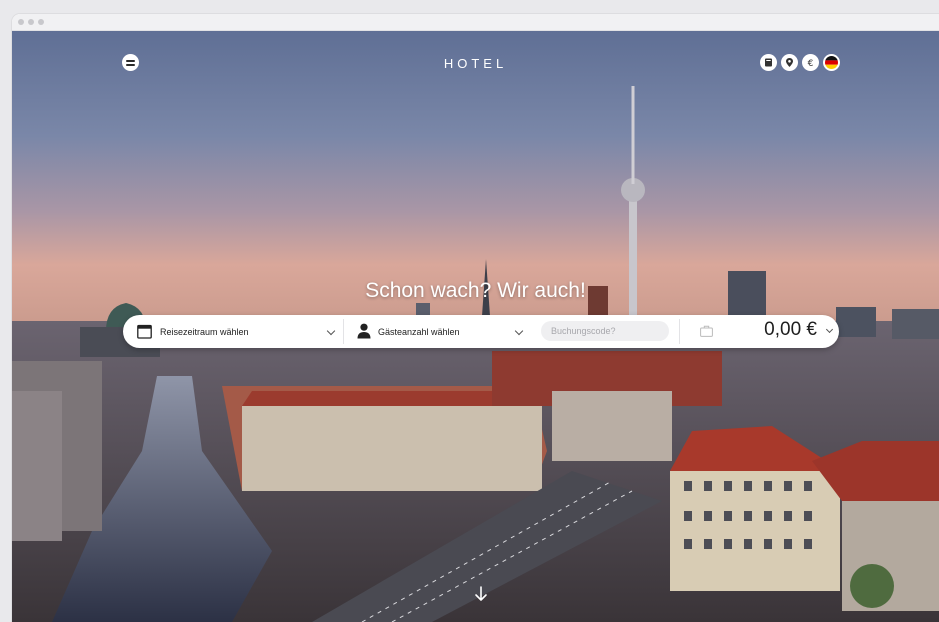 Image resolution: width=939 pixels, height=622 pixels. I want to click on header-icon-group: €, so click(800, 62).